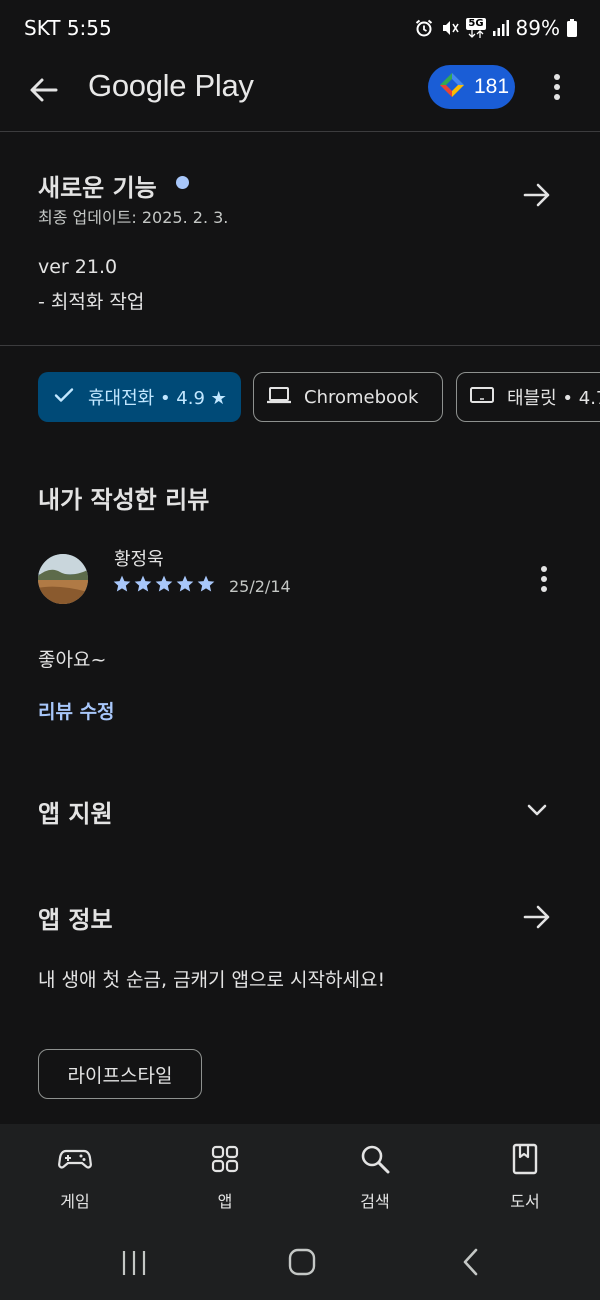 The height and width of the screenshot is (1300, 600). What do you see at coordinates (97, 188) in the screenshot?
I see `whats-new-title: 새로운 기능` at bounding box center [97, 188].